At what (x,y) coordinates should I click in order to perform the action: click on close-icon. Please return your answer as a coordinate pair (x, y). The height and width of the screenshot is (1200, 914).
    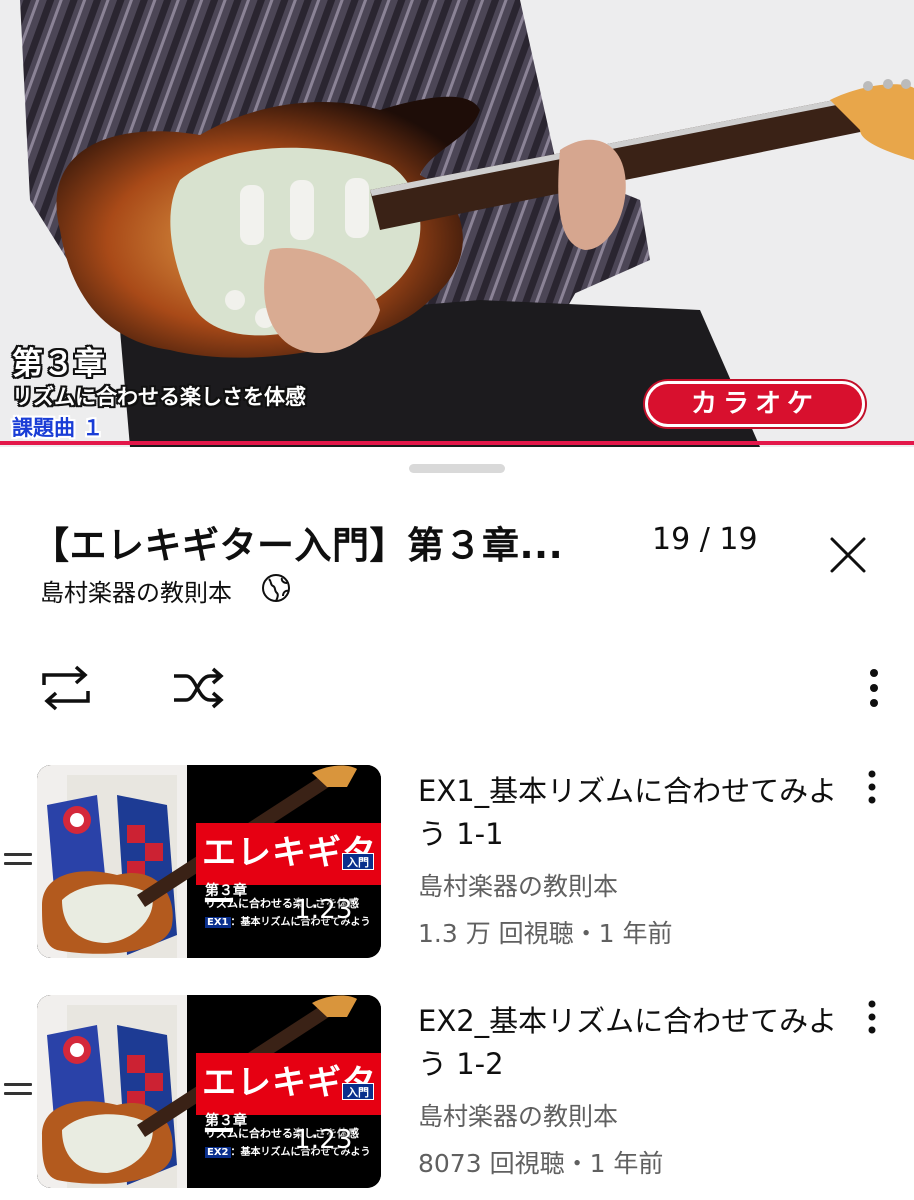
    Looking at the image, I should click on (848, 555).